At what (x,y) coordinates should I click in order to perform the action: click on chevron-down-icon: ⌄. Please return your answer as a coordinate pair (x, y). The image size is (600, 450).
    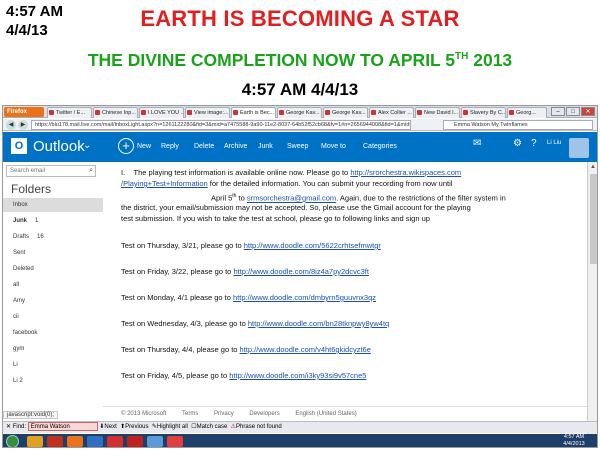
    Looking at the image, I should click on (87, 145).